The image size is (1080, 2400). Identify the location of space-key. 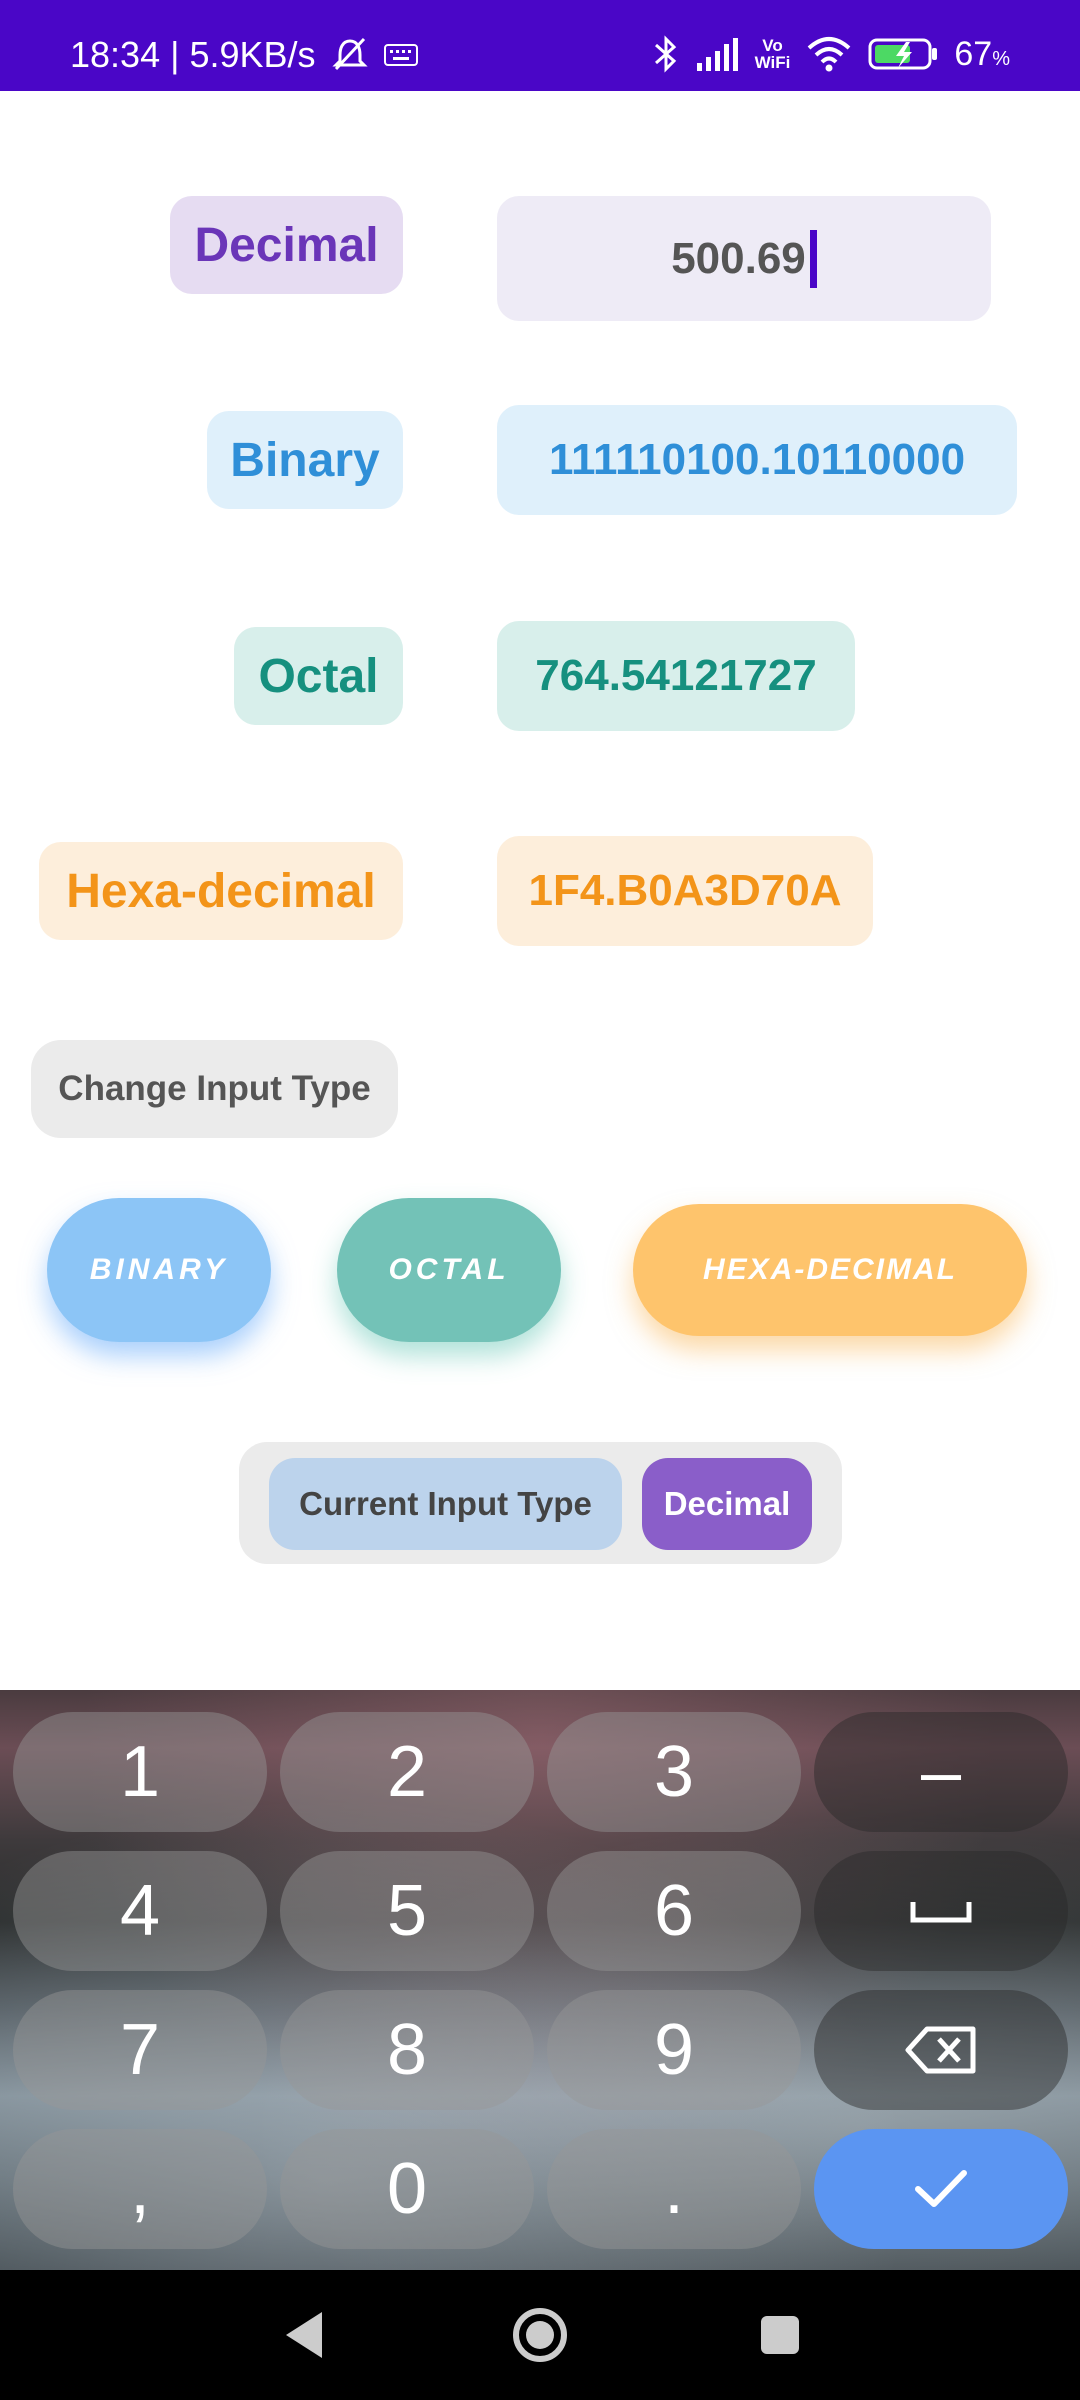
(941, 1911).